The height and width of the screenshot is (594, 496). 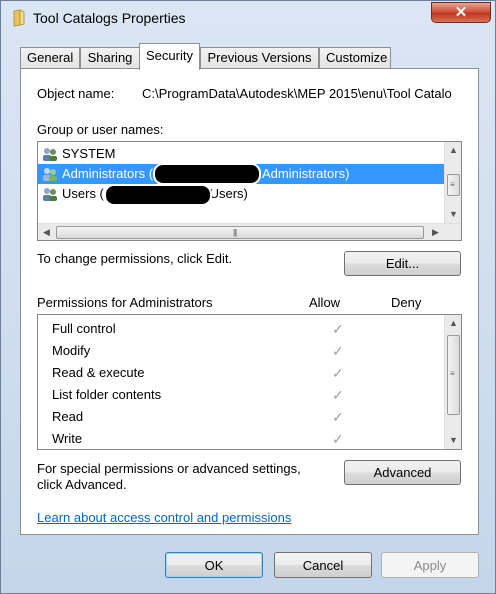 What do you see at coordinates (107, 394) in the screenshot?
I see `permission-name: List folder contents` at bounding box center [107, 394].